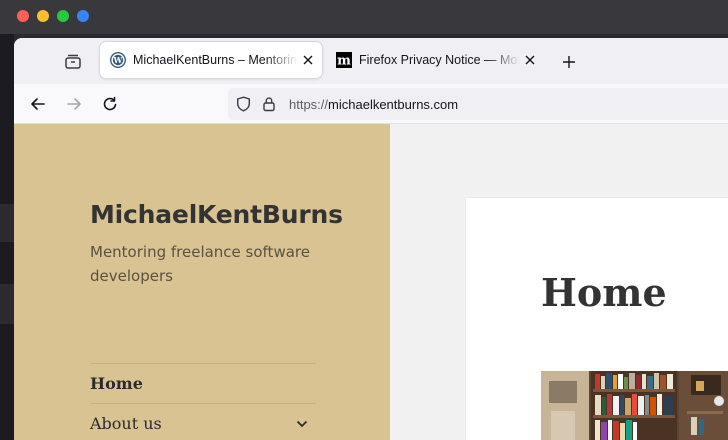  What do you see at coordinates (604, 292) in the screenshot?
I see `page-title: Home` at bounding box center [604, 292].